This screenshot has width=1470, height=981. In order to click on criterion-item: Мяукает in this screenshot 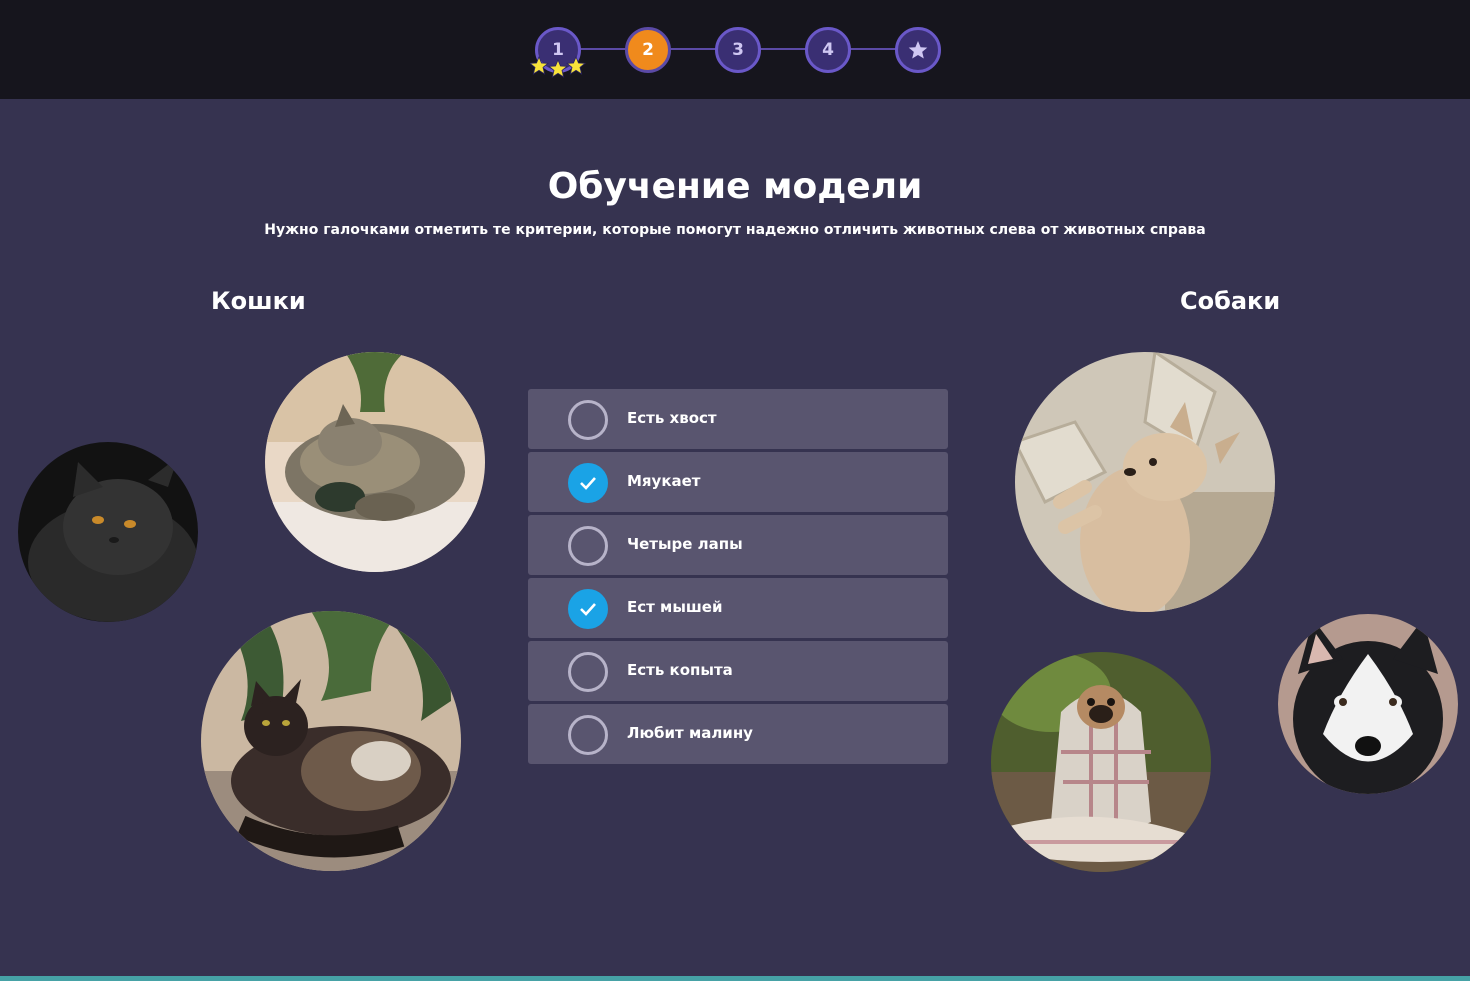, I will do `click(738, 482)`.